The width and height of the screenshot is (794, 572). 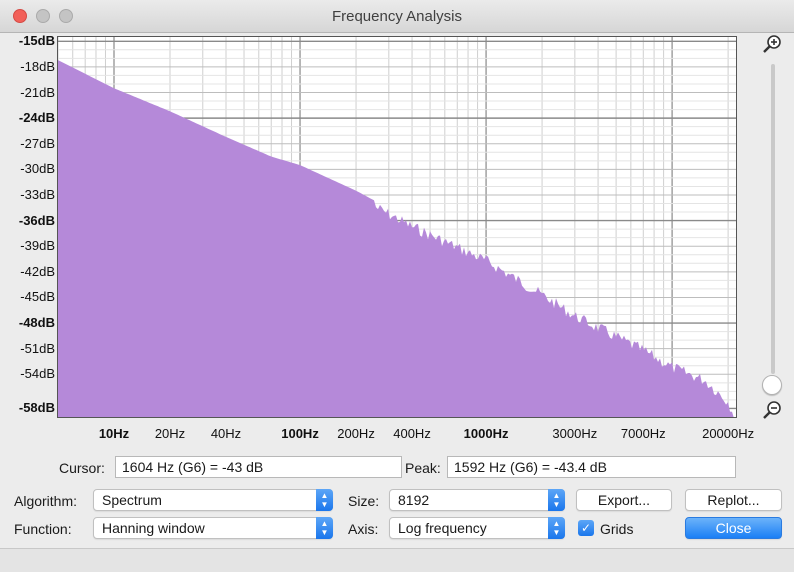 I want to click on x-tick-label: 3000Hz, so click(x=575, y=433).